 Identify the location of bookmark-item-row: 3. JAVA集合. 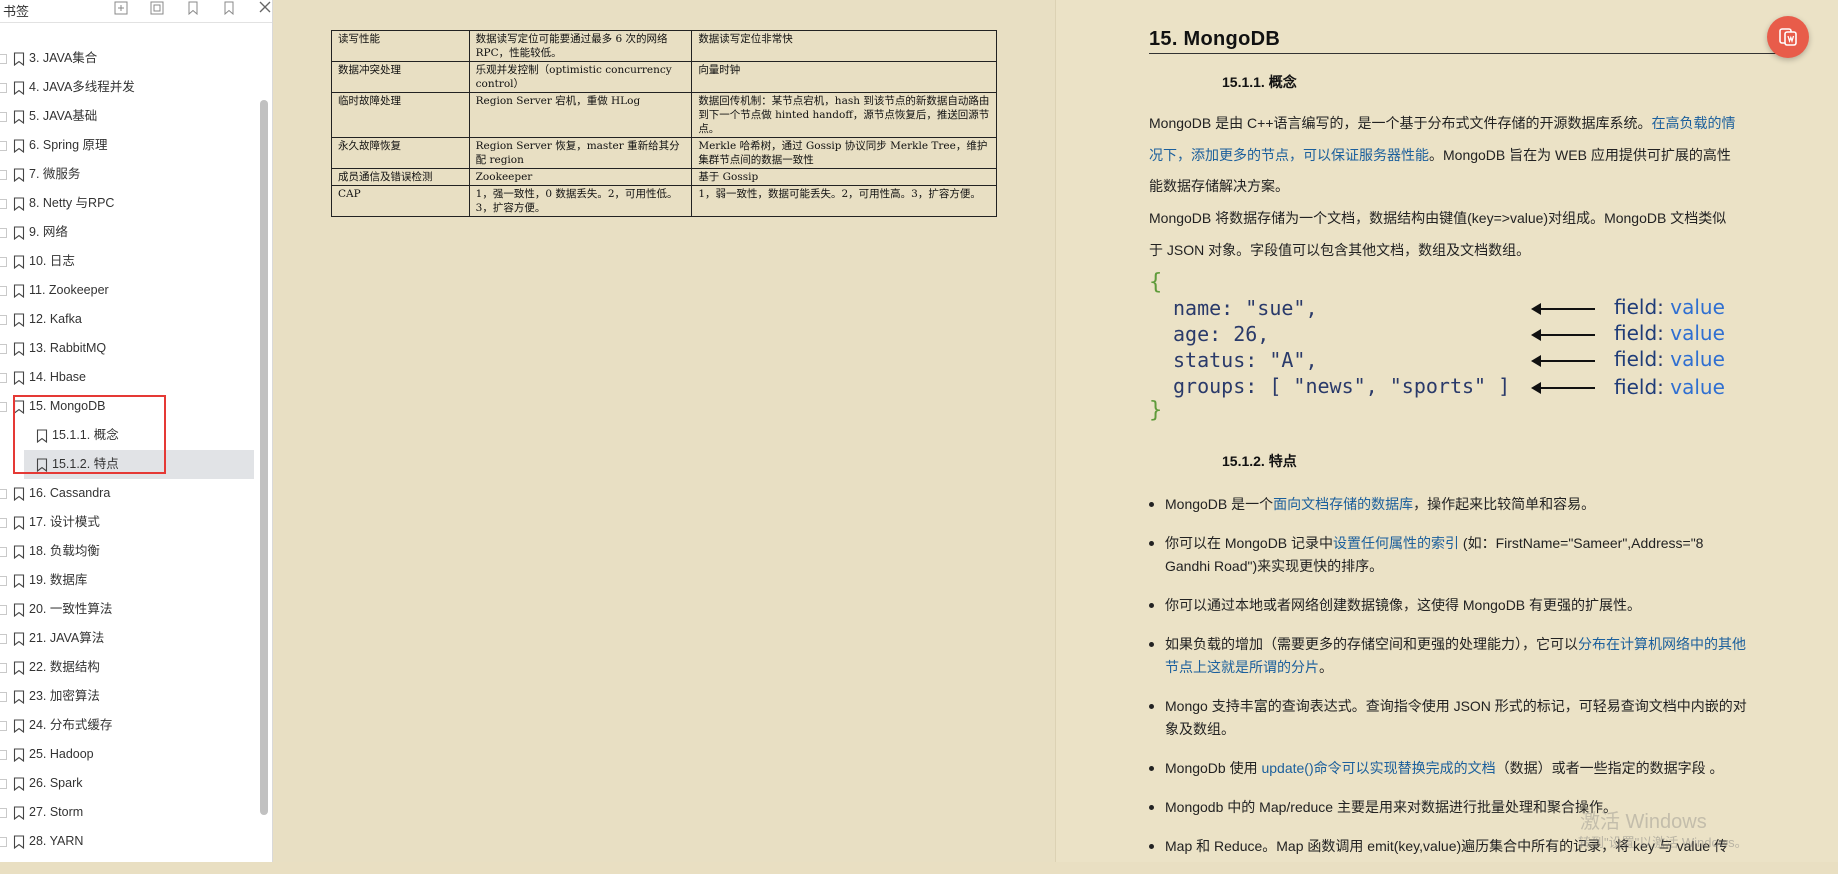
(129, 58).